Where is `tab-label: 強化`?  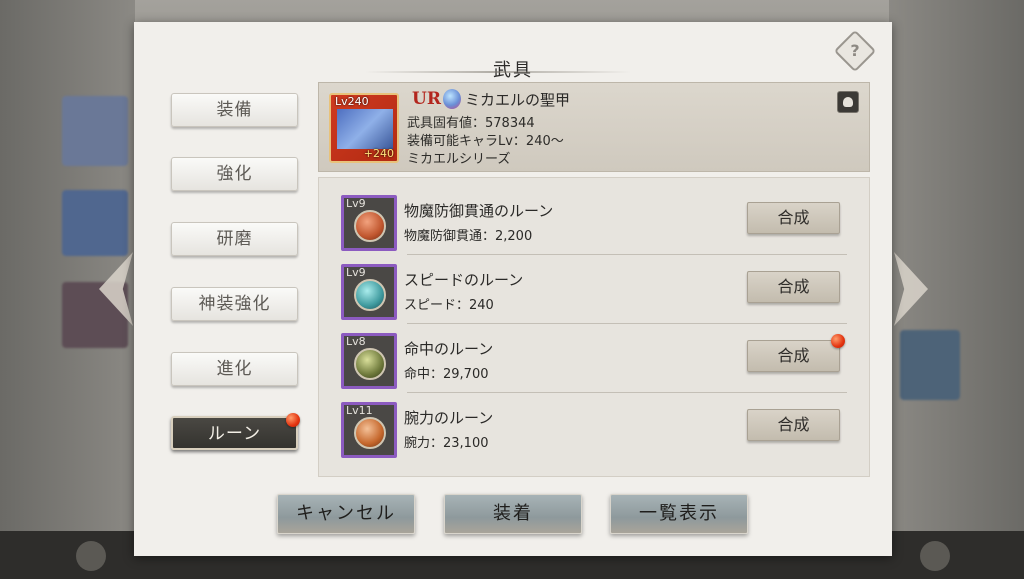
tab-label: 強化 is located at coordinates (234, 174).